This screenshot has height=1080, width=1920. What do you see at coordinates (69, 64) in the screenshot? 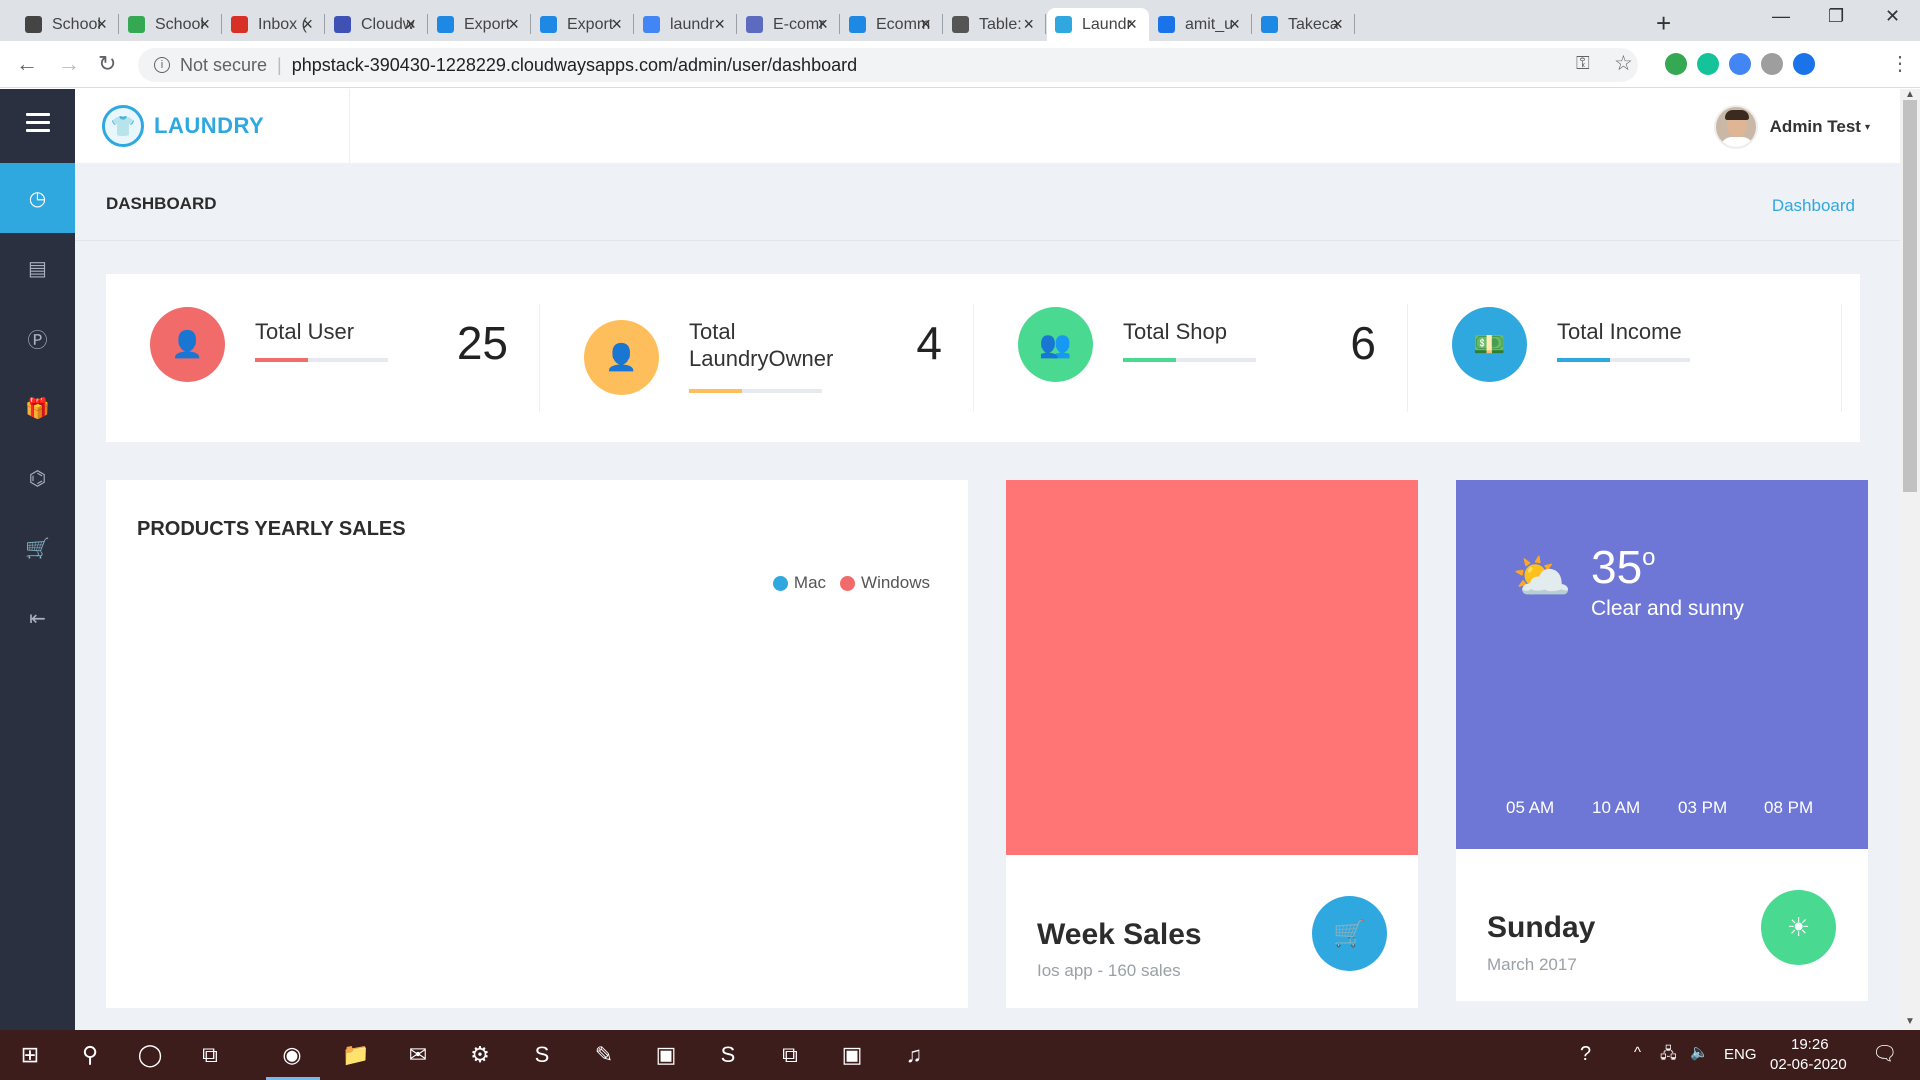
I see `forward-button: →` at bounding box center [69, 64].